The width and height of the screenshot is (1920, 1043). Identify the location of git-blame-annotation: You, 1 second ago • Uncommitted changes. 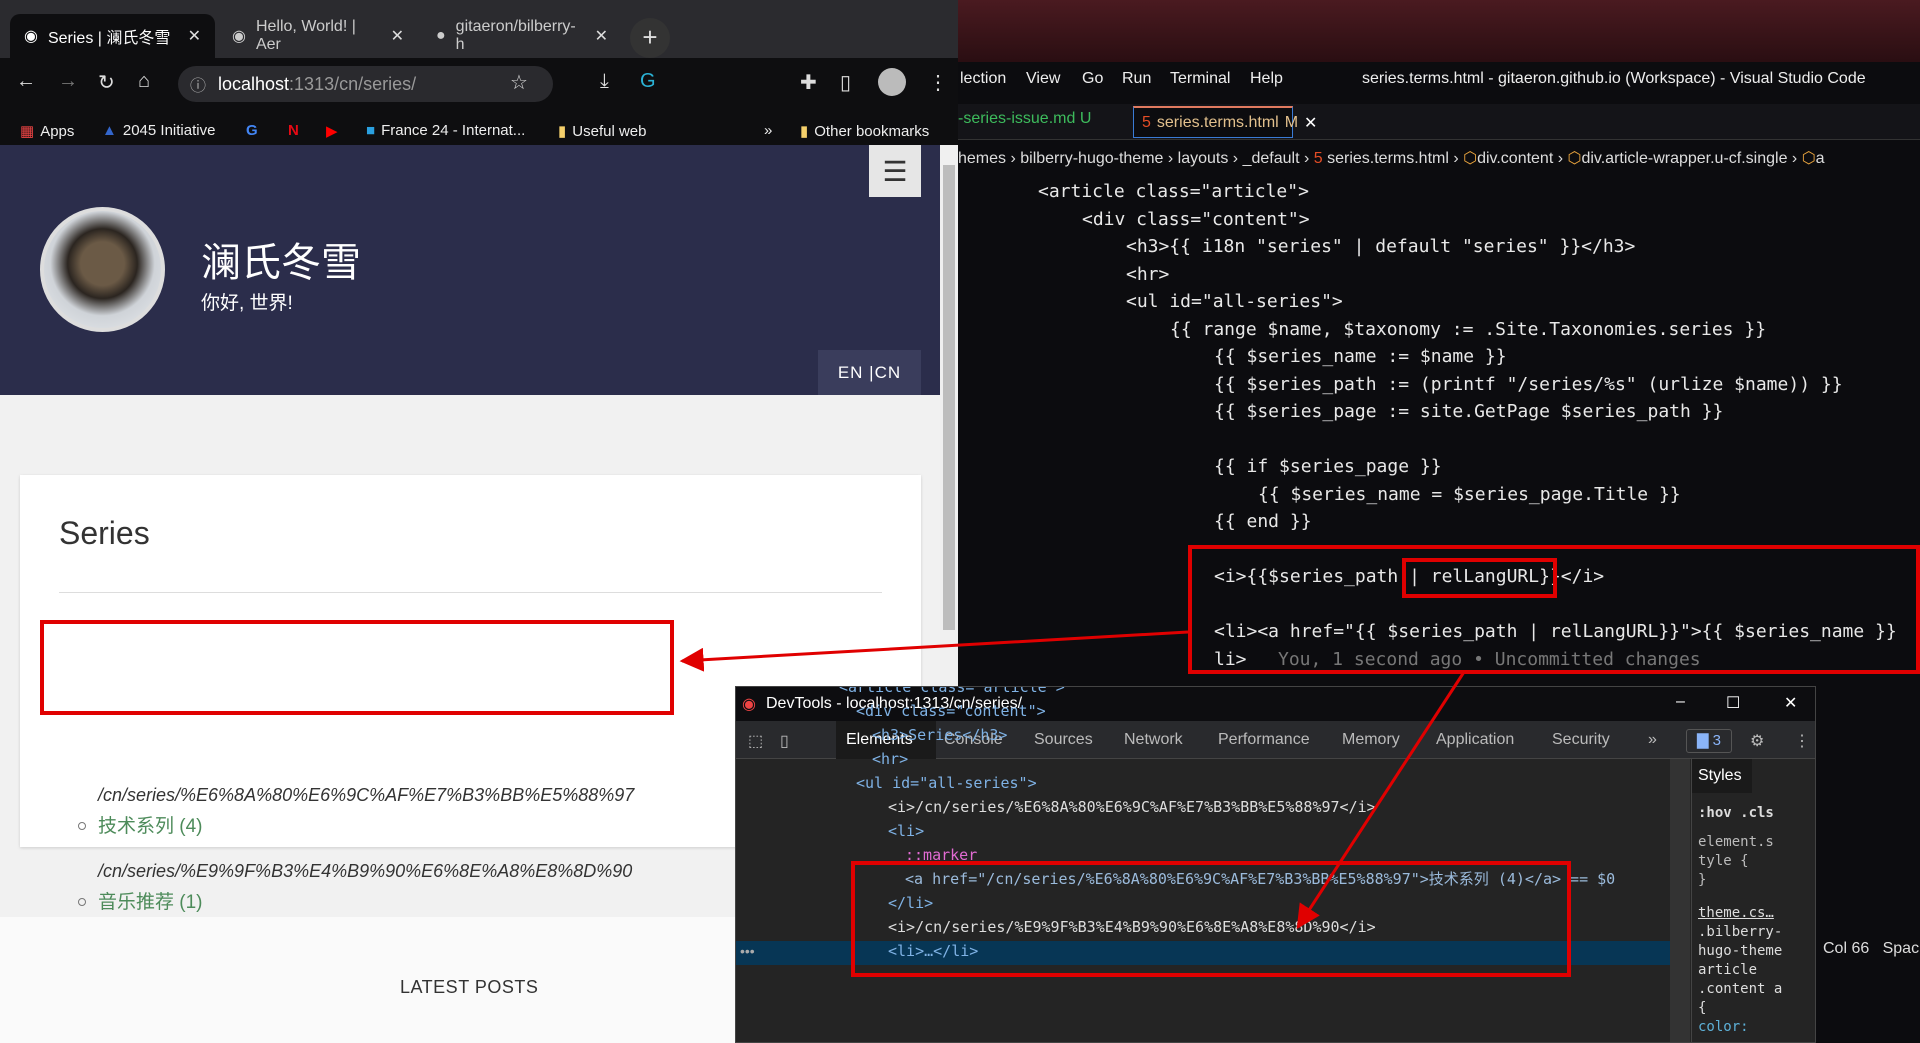
(1489, 659).